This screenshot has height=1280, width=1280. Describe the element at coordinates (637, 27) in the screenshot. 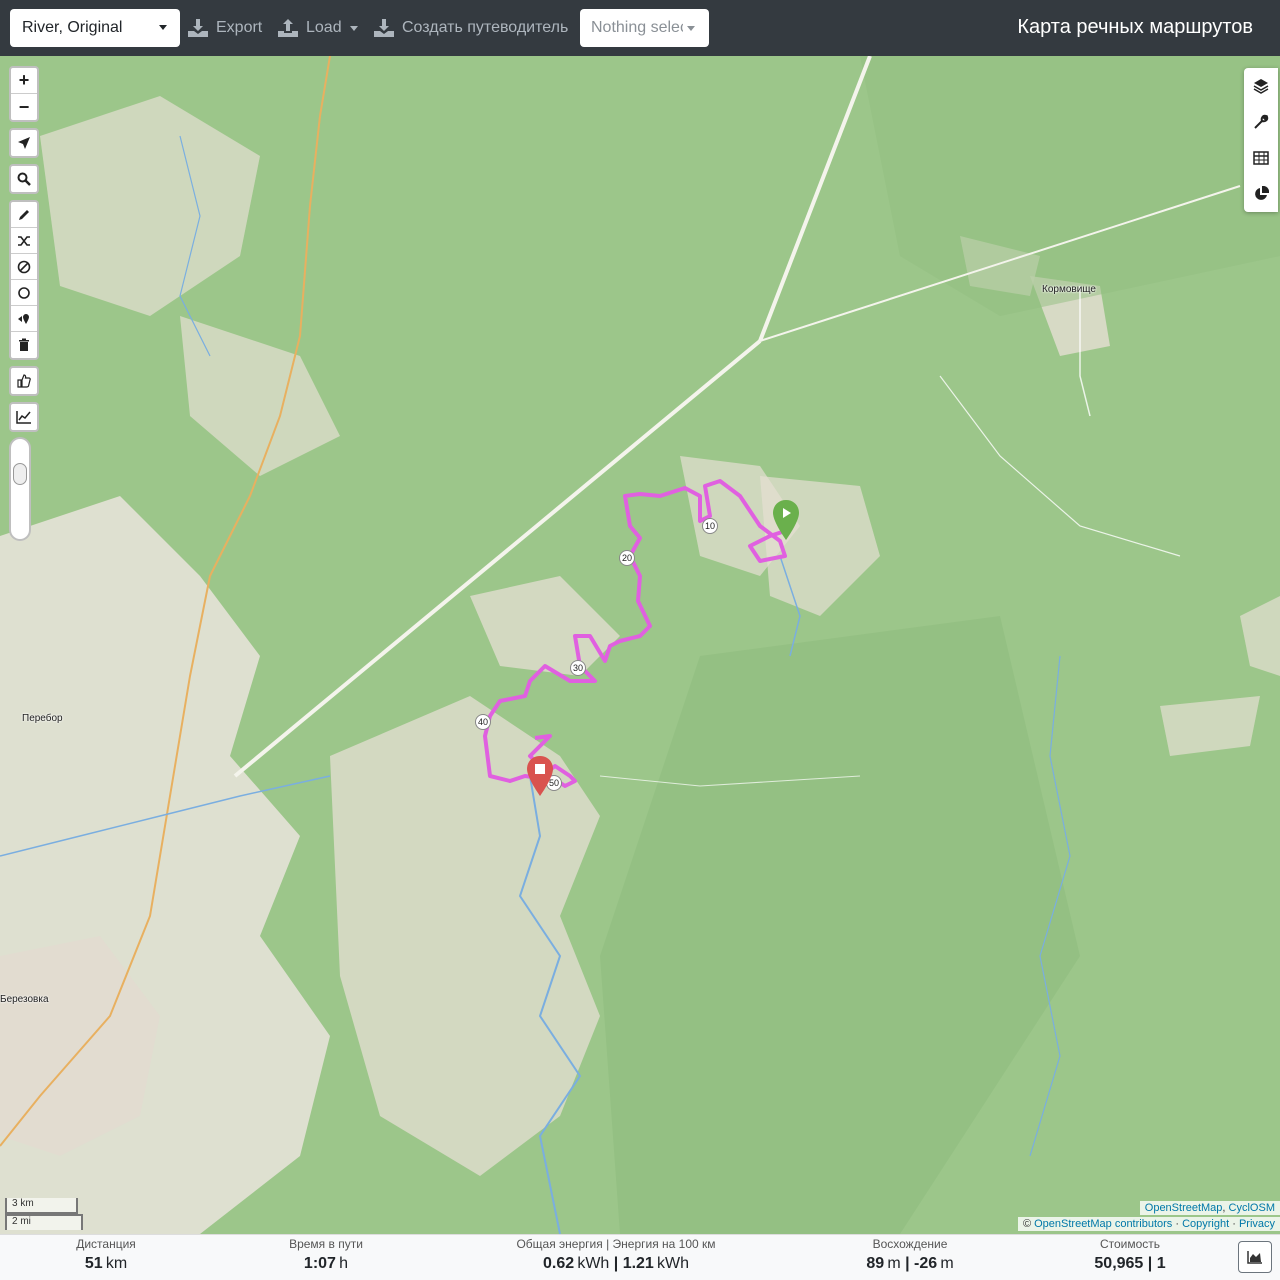

I see `selection-dropdown-value: Nothing selected` at that location.